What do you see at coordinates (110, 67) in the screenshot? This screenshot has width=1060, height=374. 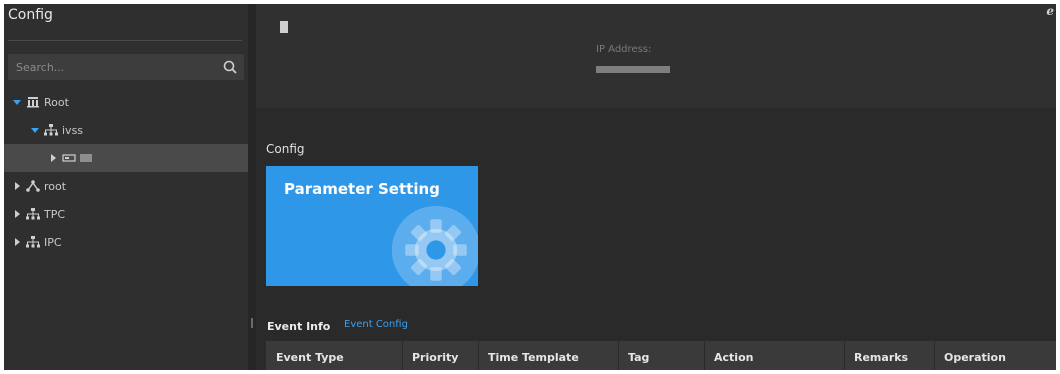 I see `search-input` at bounding box center [110, 67].